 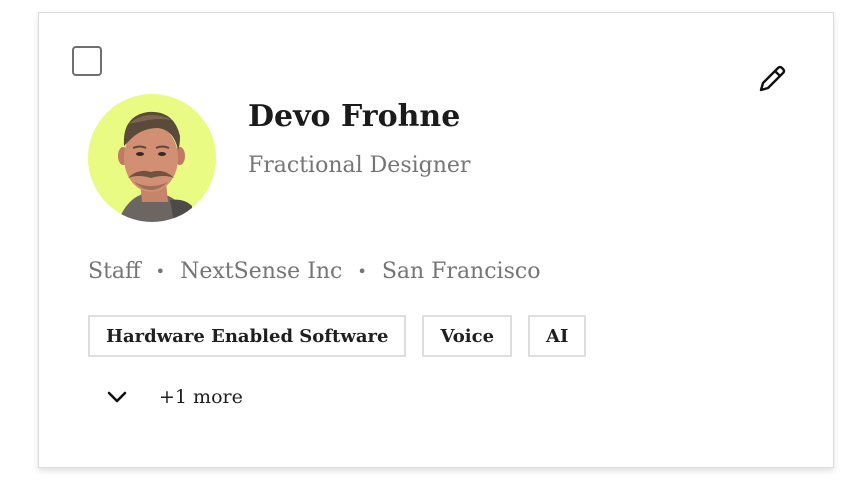 I want to click on avatar, so click(x=152, y=158).